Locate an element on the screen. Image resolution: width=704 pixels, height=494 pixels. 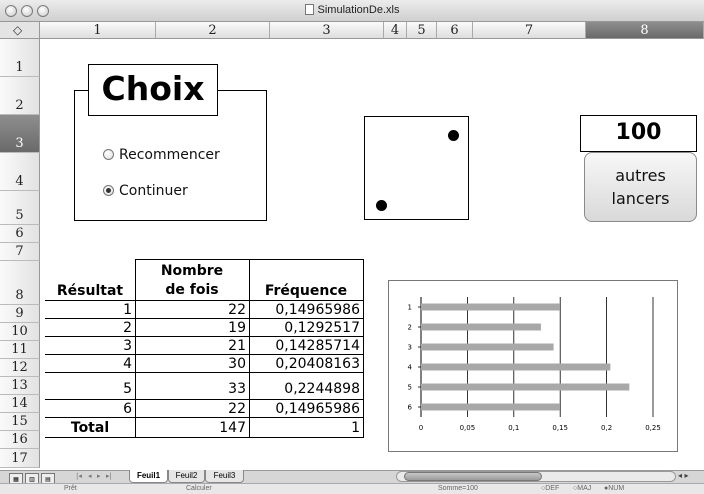
chart-x-tick-label: 0,05 is located at coordinates (468, 428).